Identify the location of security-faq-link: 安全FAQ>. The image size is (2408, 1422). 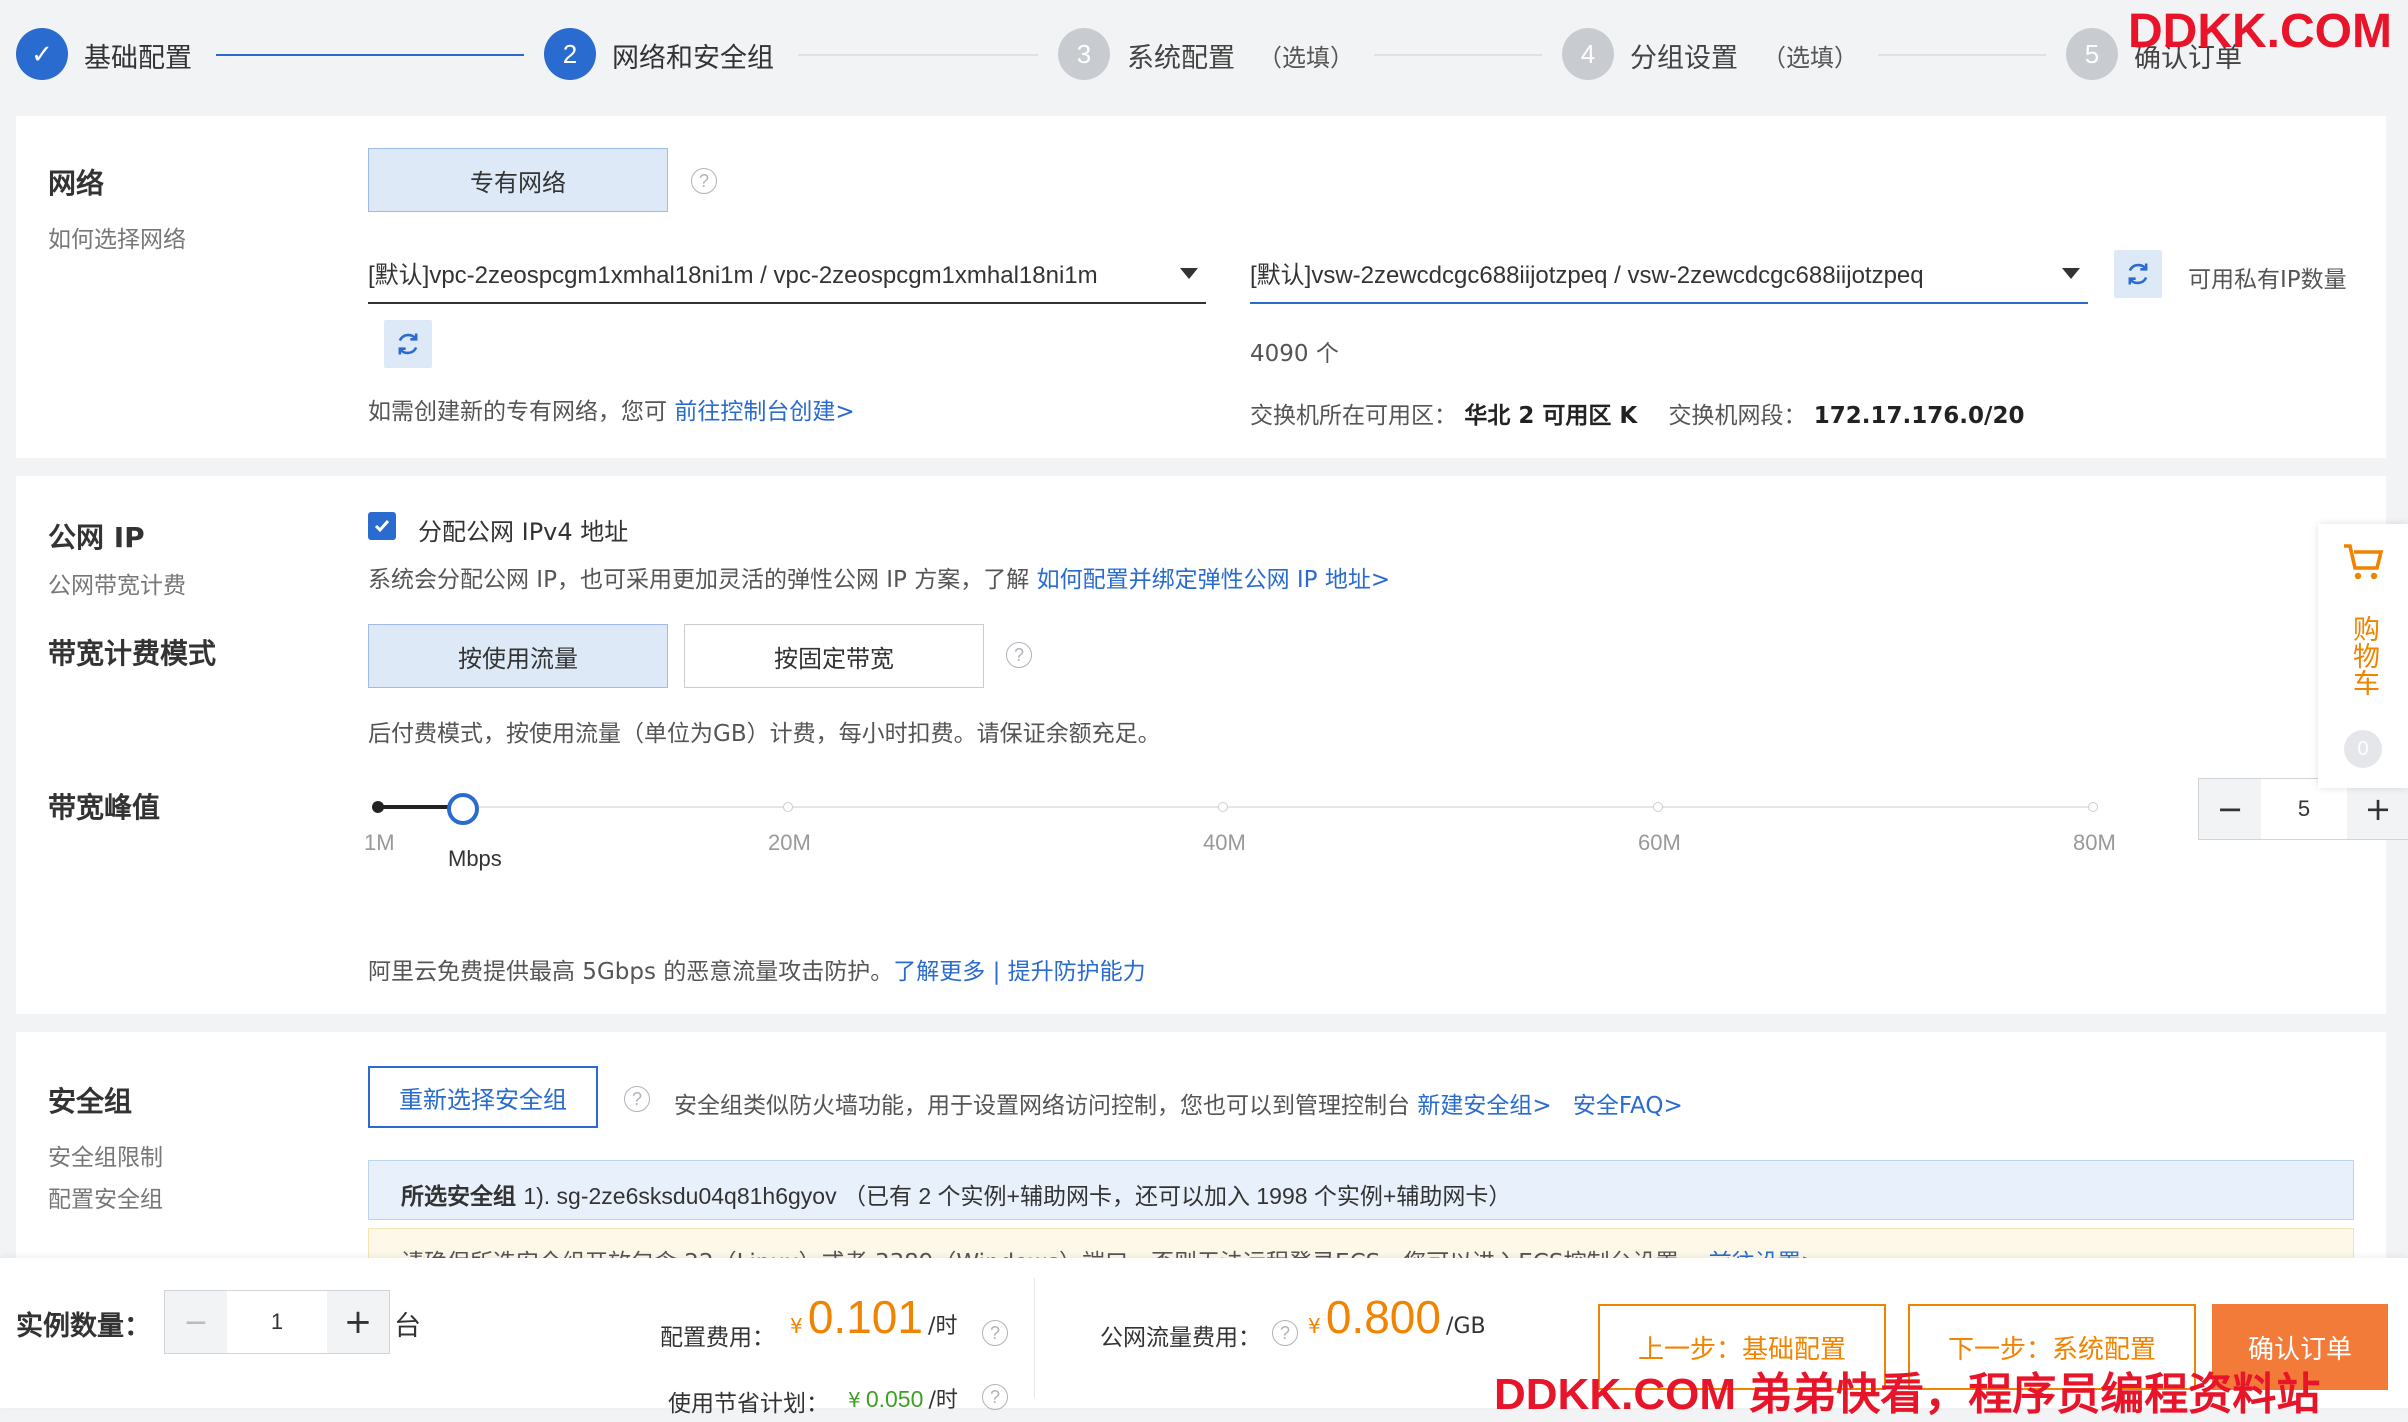
(1628, 1106).